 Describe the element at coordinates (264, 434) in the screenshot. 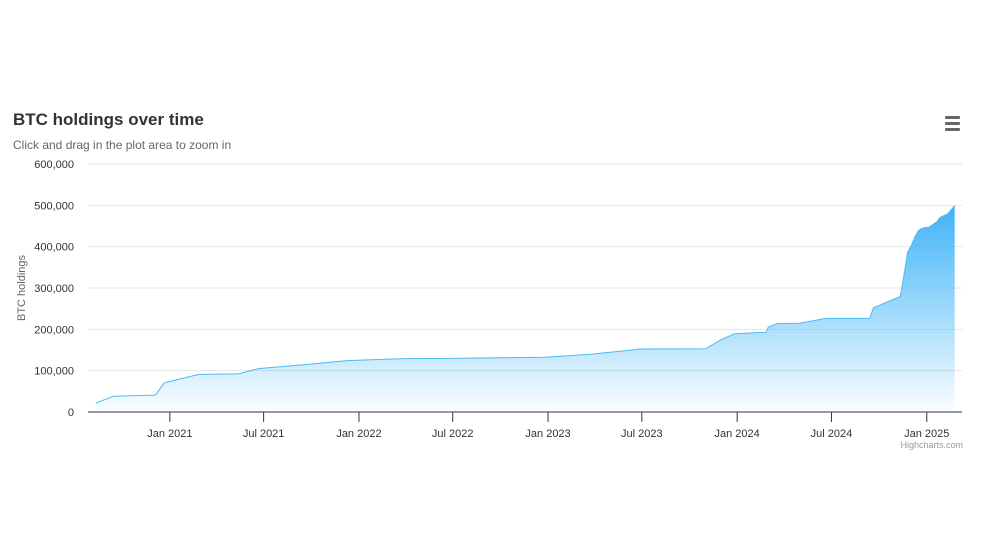

I see `x-tick-label: Jul 2021` at that location.